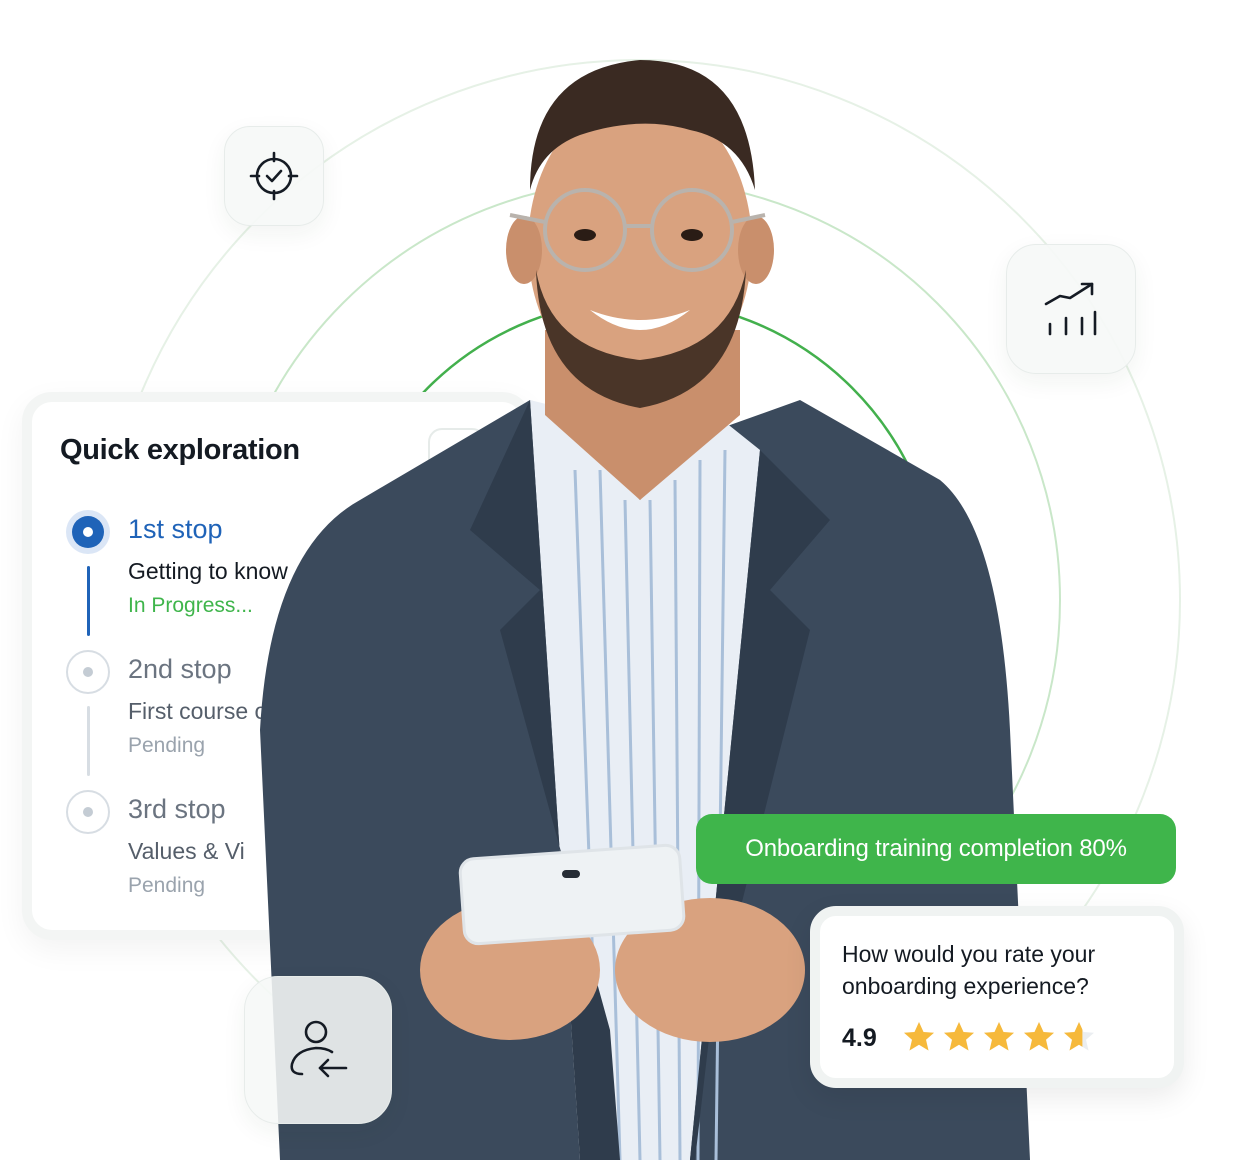 Image resolution: width=1240 pixels, height=1160 pixels. What do you see at coordinates (88, 532) in the screenshot?
I see `step-active-indicator-icon` at bounding box center [88, 532].